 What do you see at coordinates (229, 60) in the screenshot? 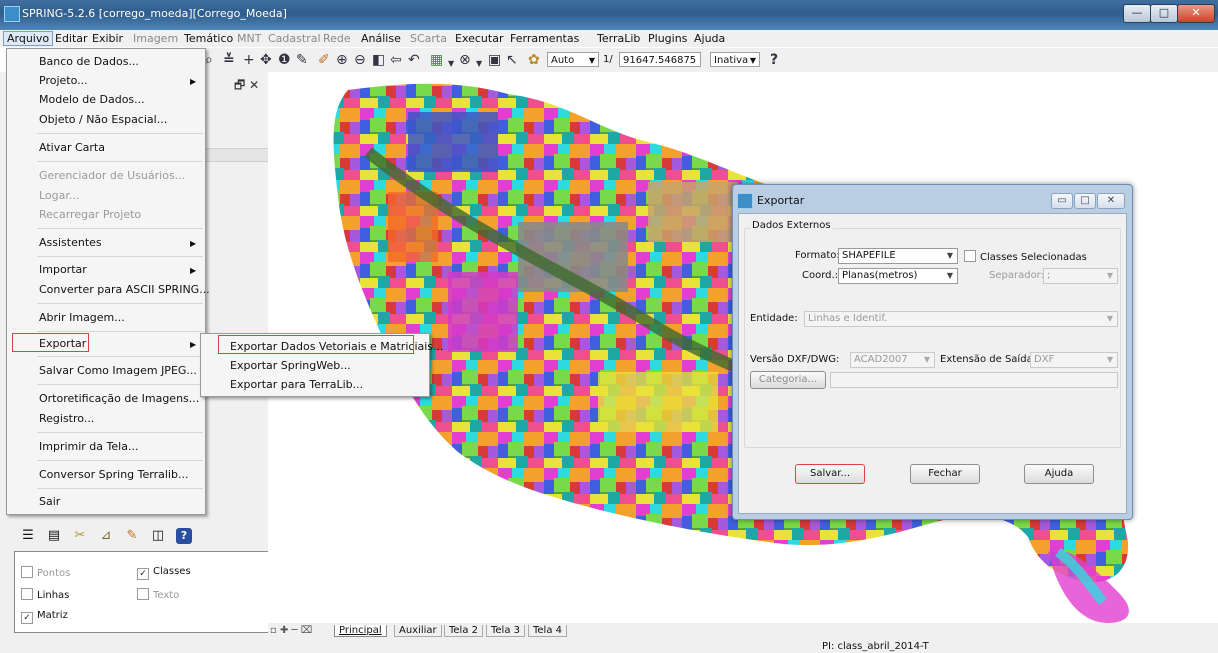
I see `window-icon: ≚` at bounding box center [229, 60].